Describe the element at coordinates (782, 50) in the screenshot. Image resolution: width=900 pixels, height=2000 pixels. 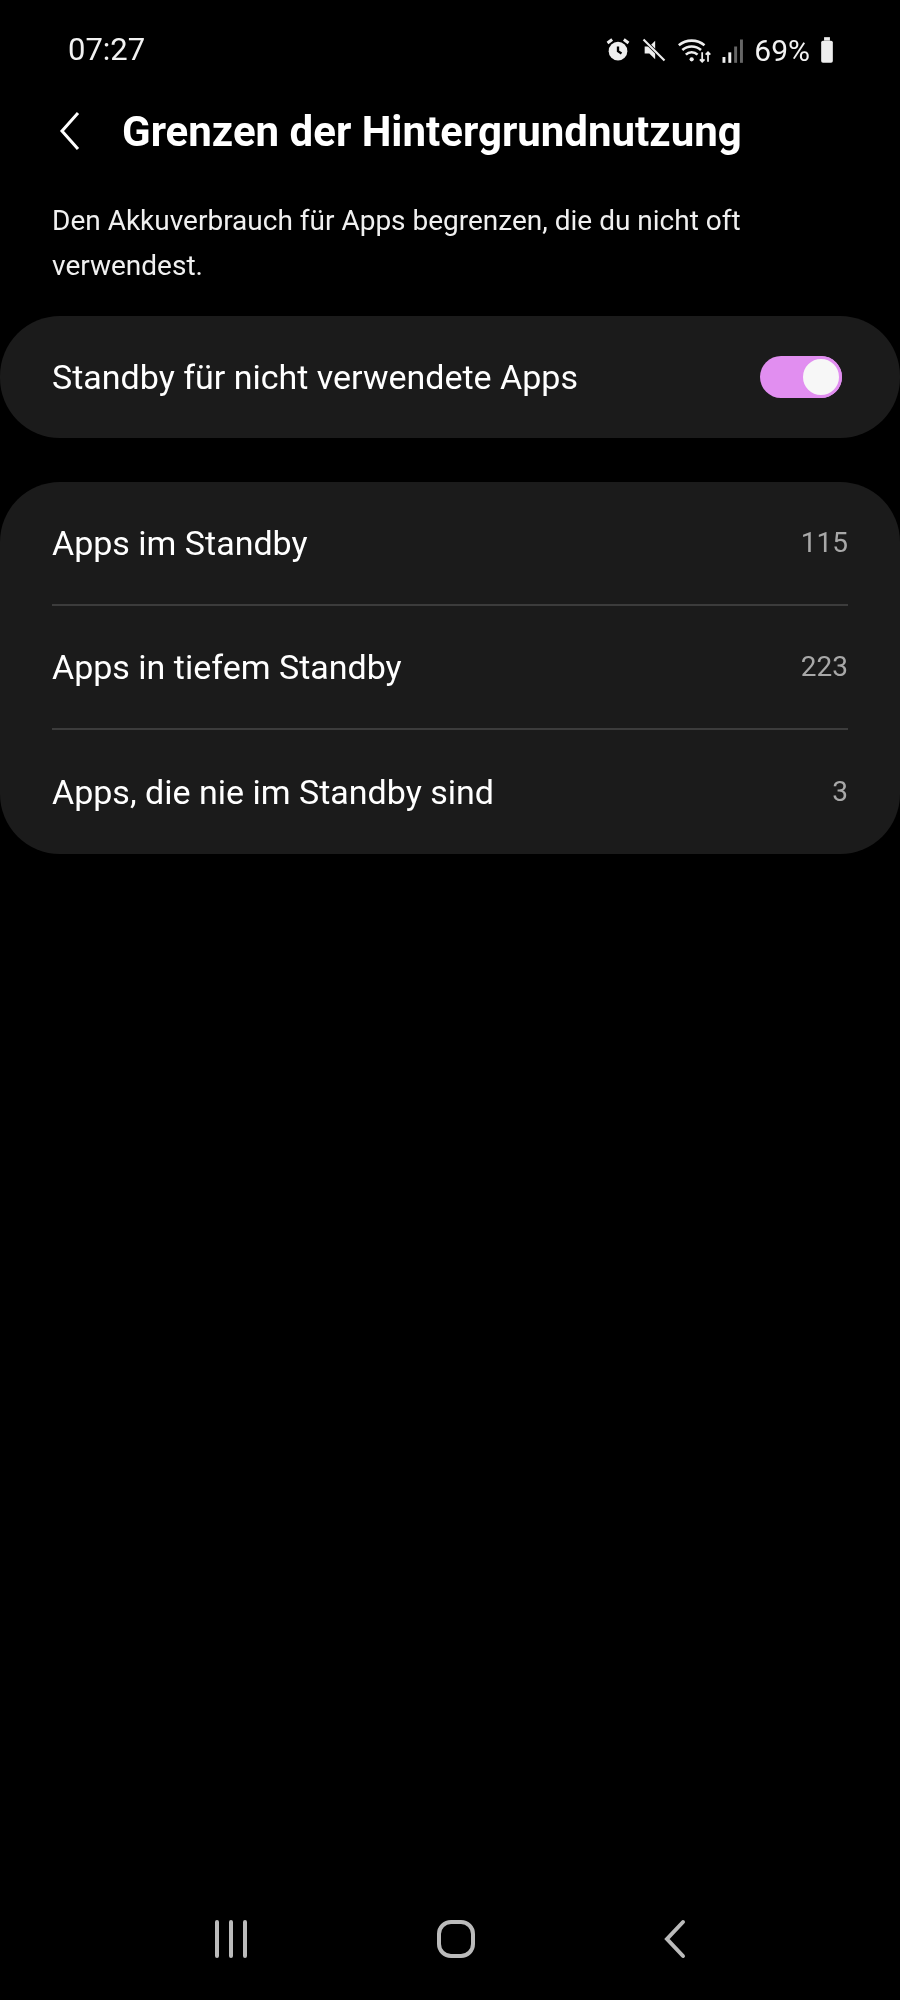
I see `battery-percent: 69%` at that location.